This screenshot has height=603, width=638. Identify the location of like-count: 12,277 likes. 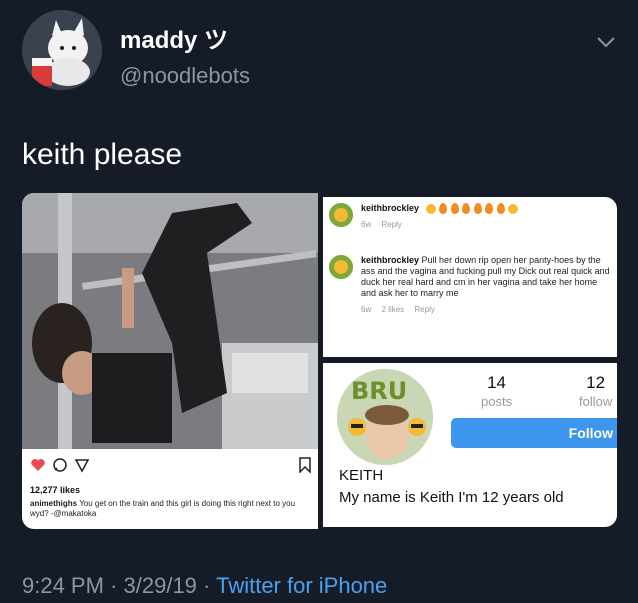
(55, 490).